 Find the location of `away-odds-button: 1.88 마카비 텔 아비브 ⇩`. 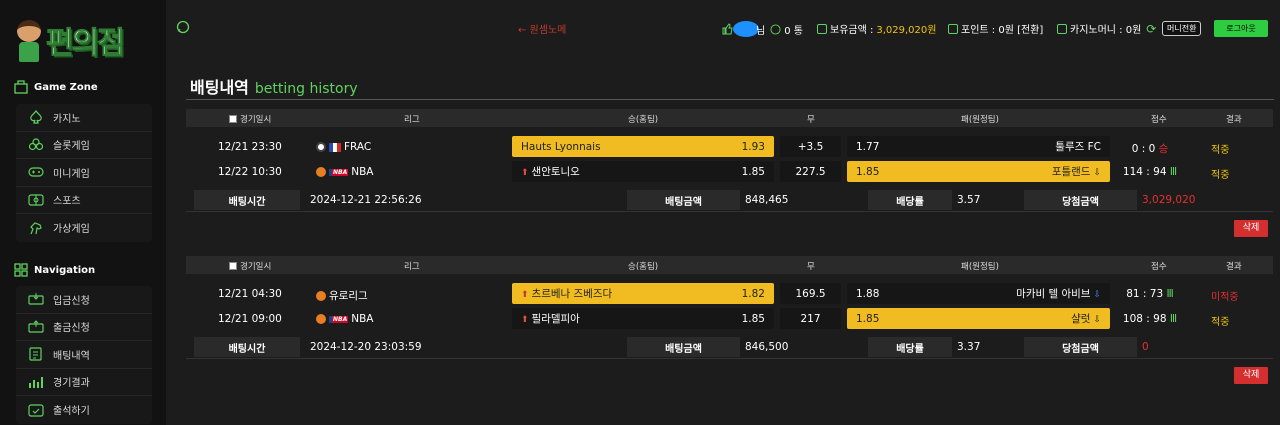

away-odds-button: 1.88 마카비 텔 아비브 ⇩ is located at coordinates (978, 293).